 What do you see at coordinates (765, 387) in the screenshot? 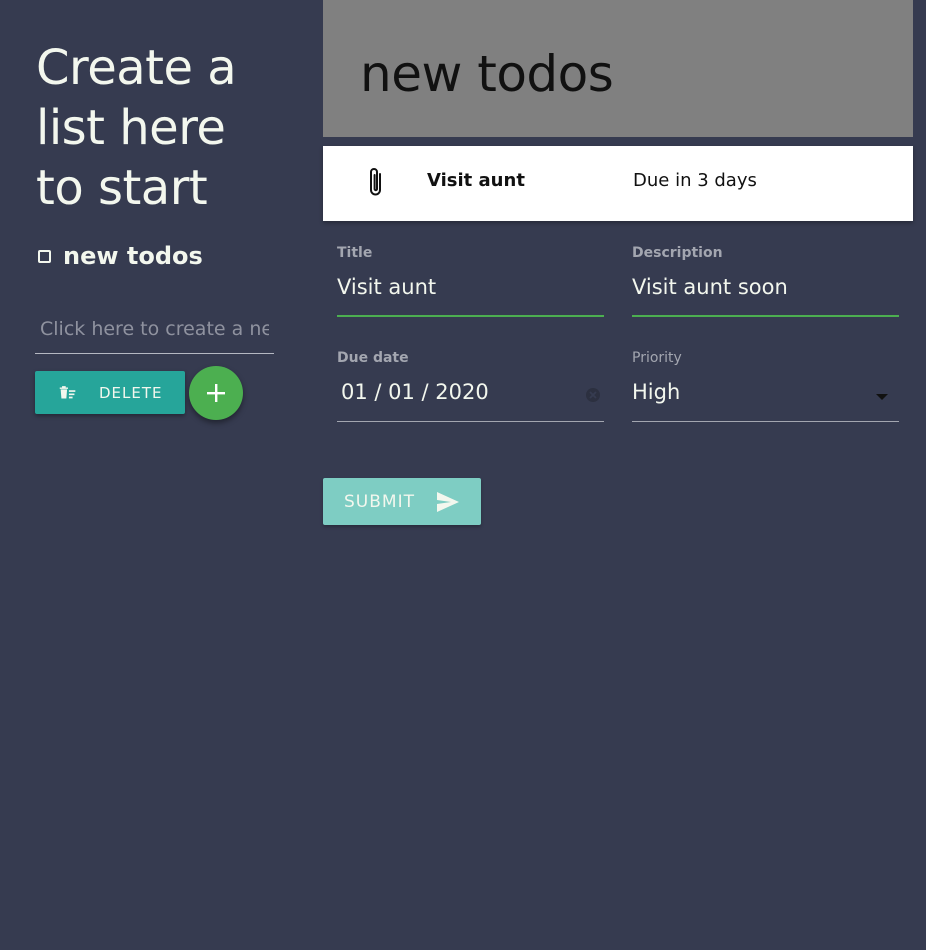
I see `priority-select: Priority High` at bounding box center [765, 387].